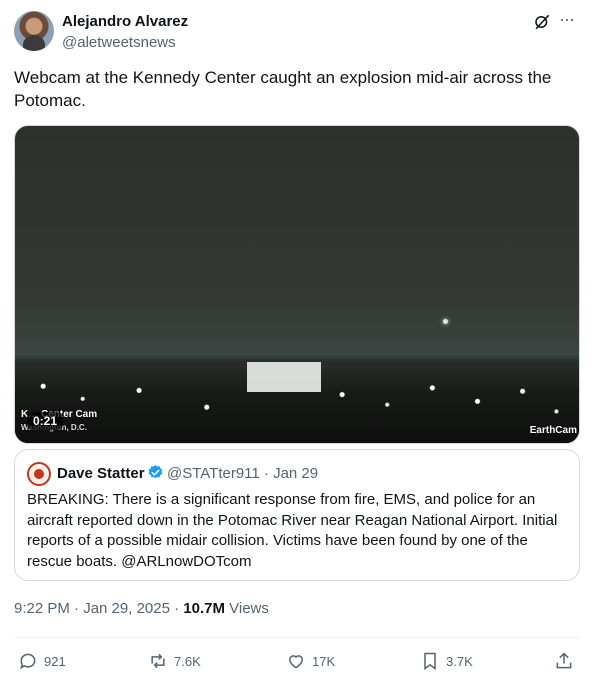 Image resolution: width=591 pixels, height=677 pixels. I want to click on verified-badge-icon, so click(155, 472).